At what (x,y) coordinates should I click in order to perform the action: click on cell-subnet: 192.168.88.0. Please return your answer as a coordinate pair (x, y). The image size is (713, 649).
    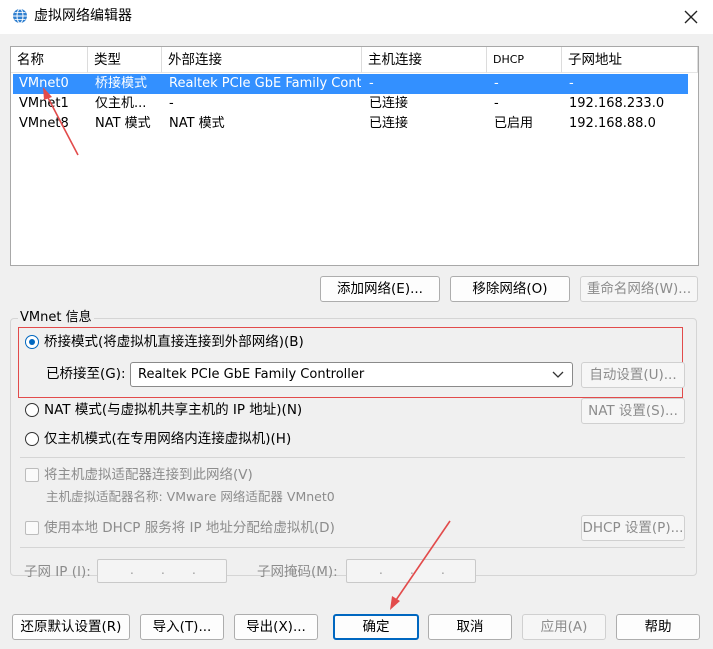
    Looking at the image, I should click on (612, 123).